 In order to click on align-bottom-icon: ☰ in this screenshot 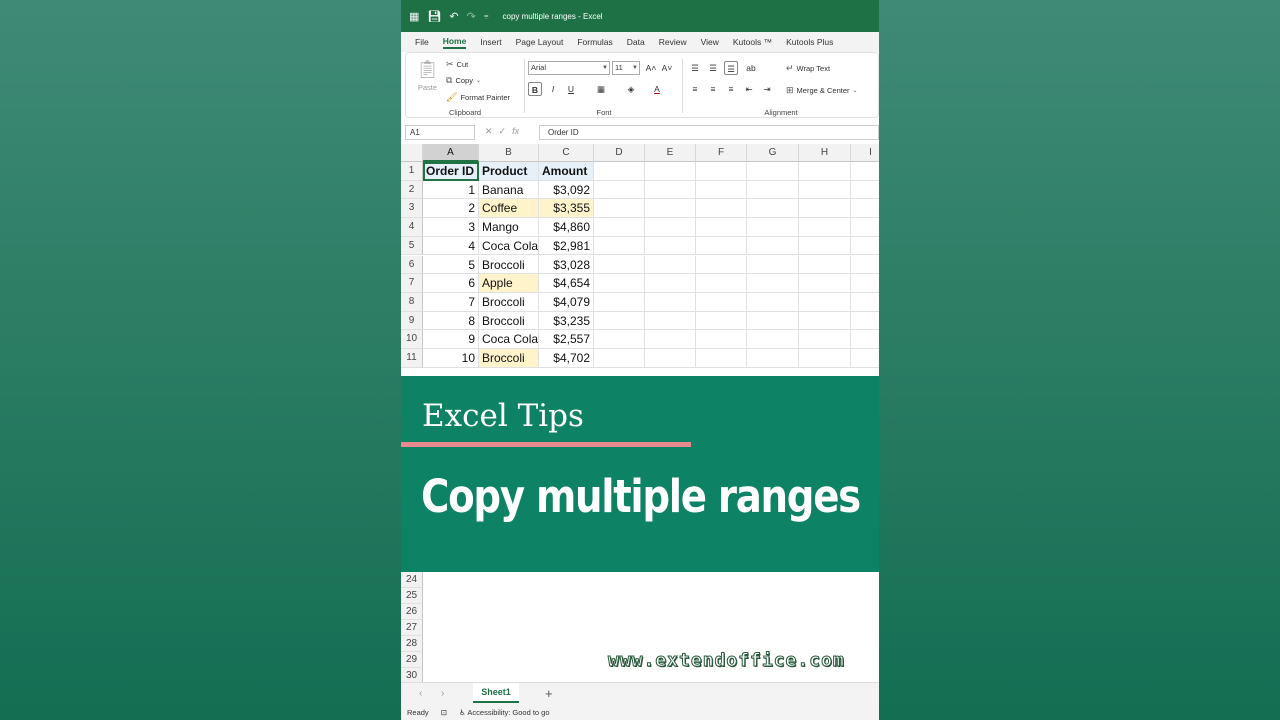, I will do `click(731, 68)`.